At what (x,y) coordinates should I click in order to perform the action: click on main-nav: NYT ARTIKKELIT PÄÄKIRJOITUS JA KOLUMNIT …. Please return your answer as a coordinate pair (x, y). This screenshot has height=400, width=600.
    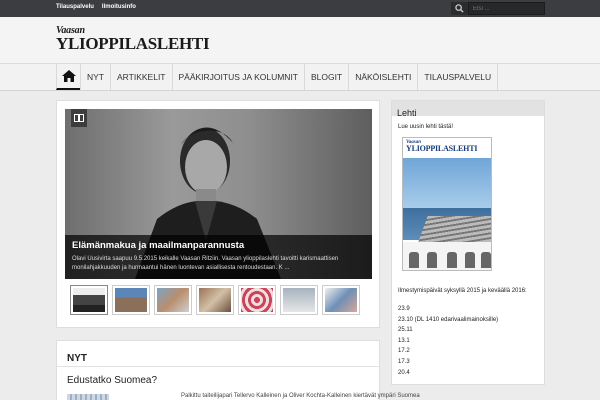
    Looking at the image, I should click on (277, 77).